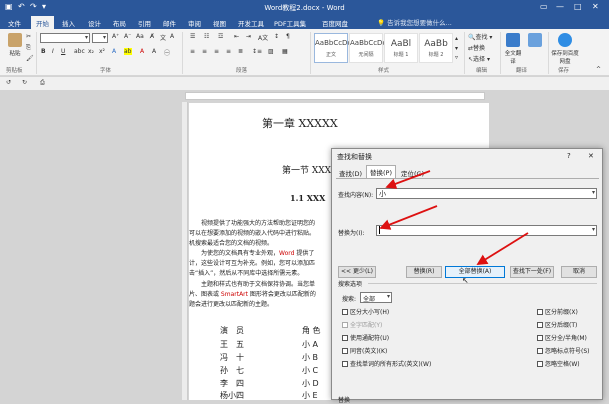  I want to click on tab-design: 设计, so click(94, 23).